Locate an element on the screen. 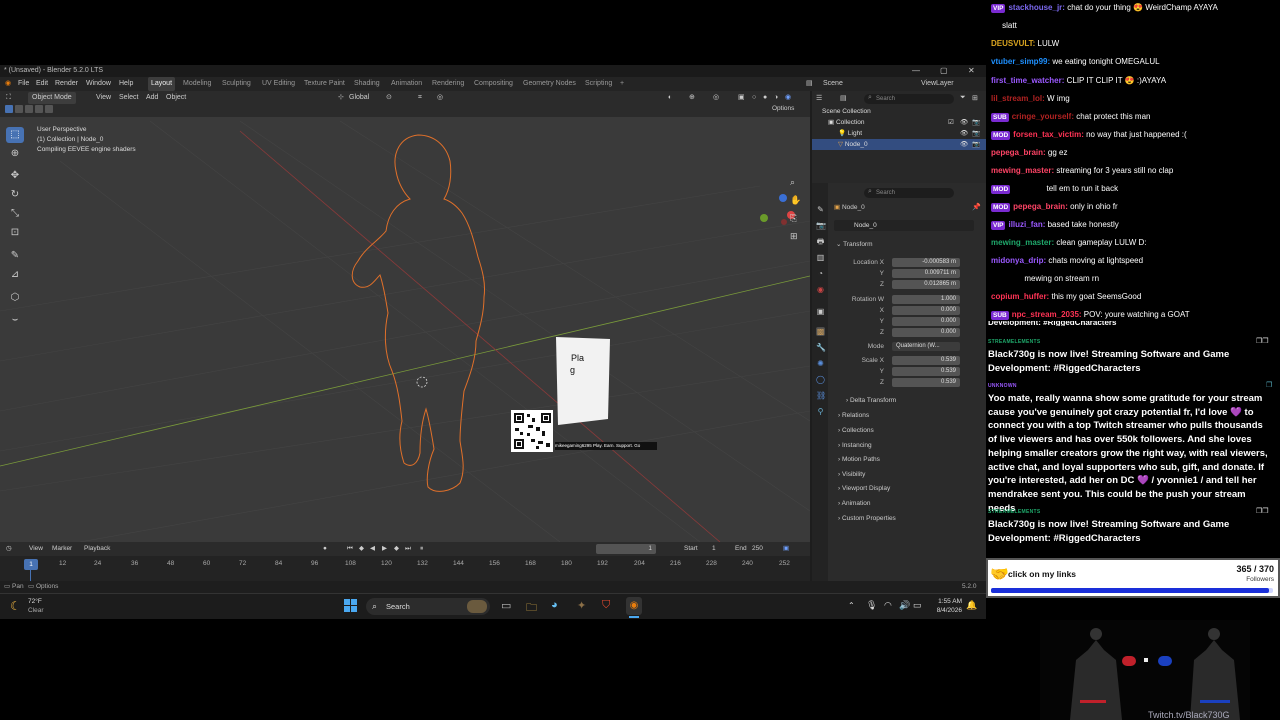 The height and width of the screenshot is (720, 1280). mode-selector: Object Mode is located at coordinates (52, 98).